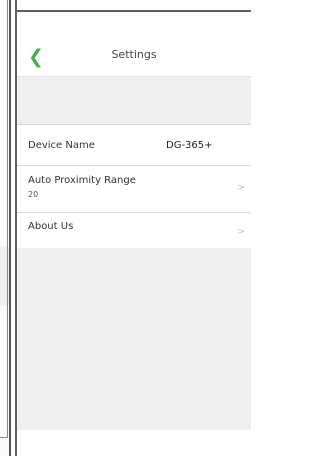  What do you see at coordinates (36, 57) in the screenshot?
I see `chevron-left-icon: ❮` at bounding box center [36, 57].